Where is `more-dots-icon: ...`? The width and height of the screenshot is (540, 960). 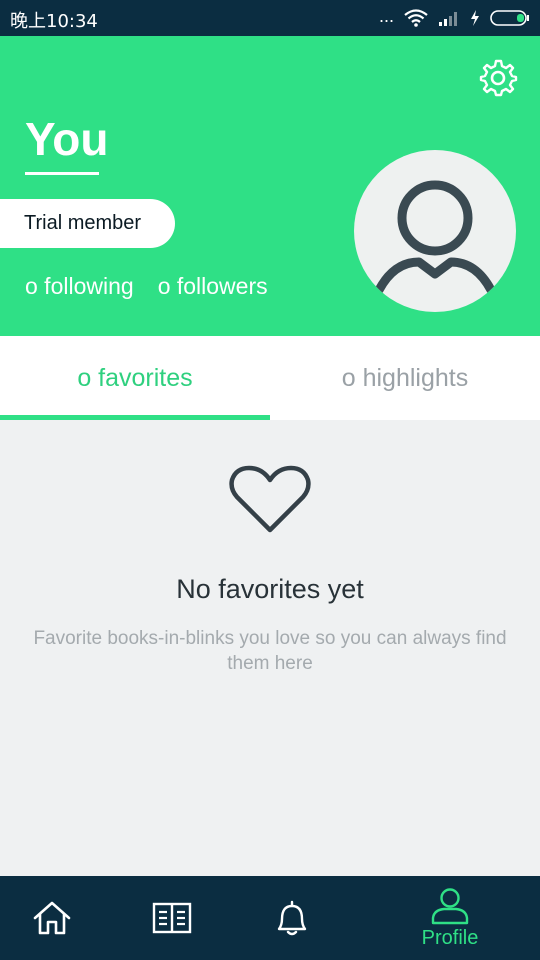 more-dots-icon: ... is located at coordinates (386, 16).